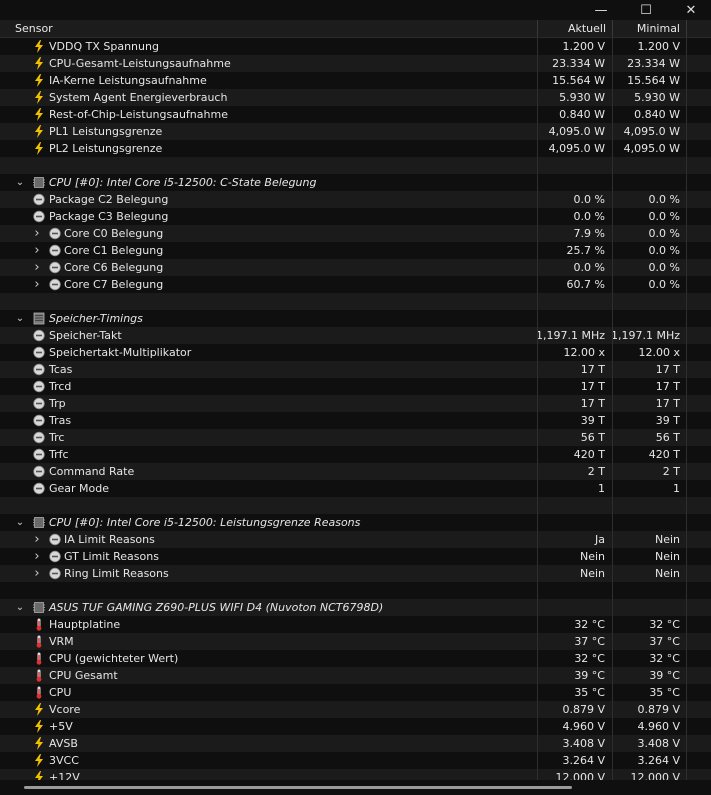 Image resolution: width=711 pixels, height=795 pixels. I want to click on sensor-row: › Ring Limit Reasons Nein Nein, so click(355, 573).